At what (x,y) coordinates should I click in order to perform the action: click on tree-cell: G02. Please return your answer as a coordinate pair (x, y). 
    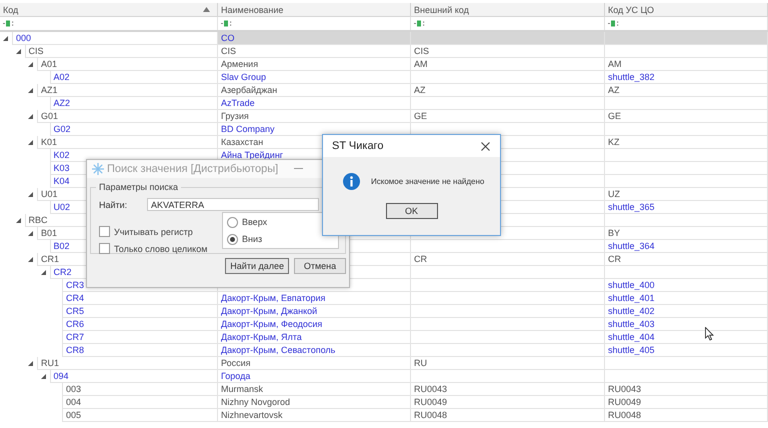
    Looking at the image, I should click on (134, 129).